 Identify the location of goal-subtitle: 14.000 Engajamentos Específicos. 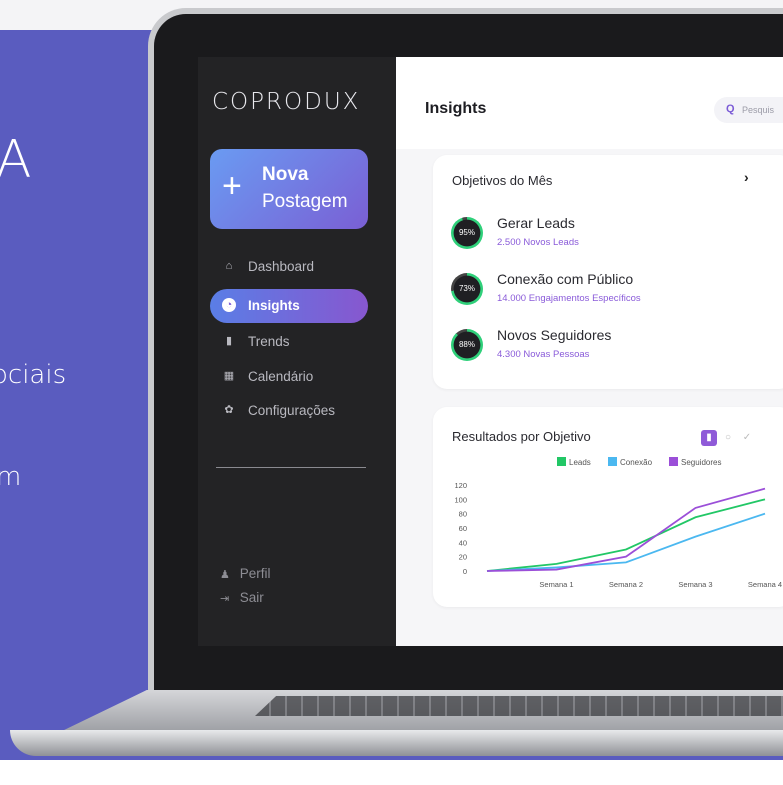
(569, 298).